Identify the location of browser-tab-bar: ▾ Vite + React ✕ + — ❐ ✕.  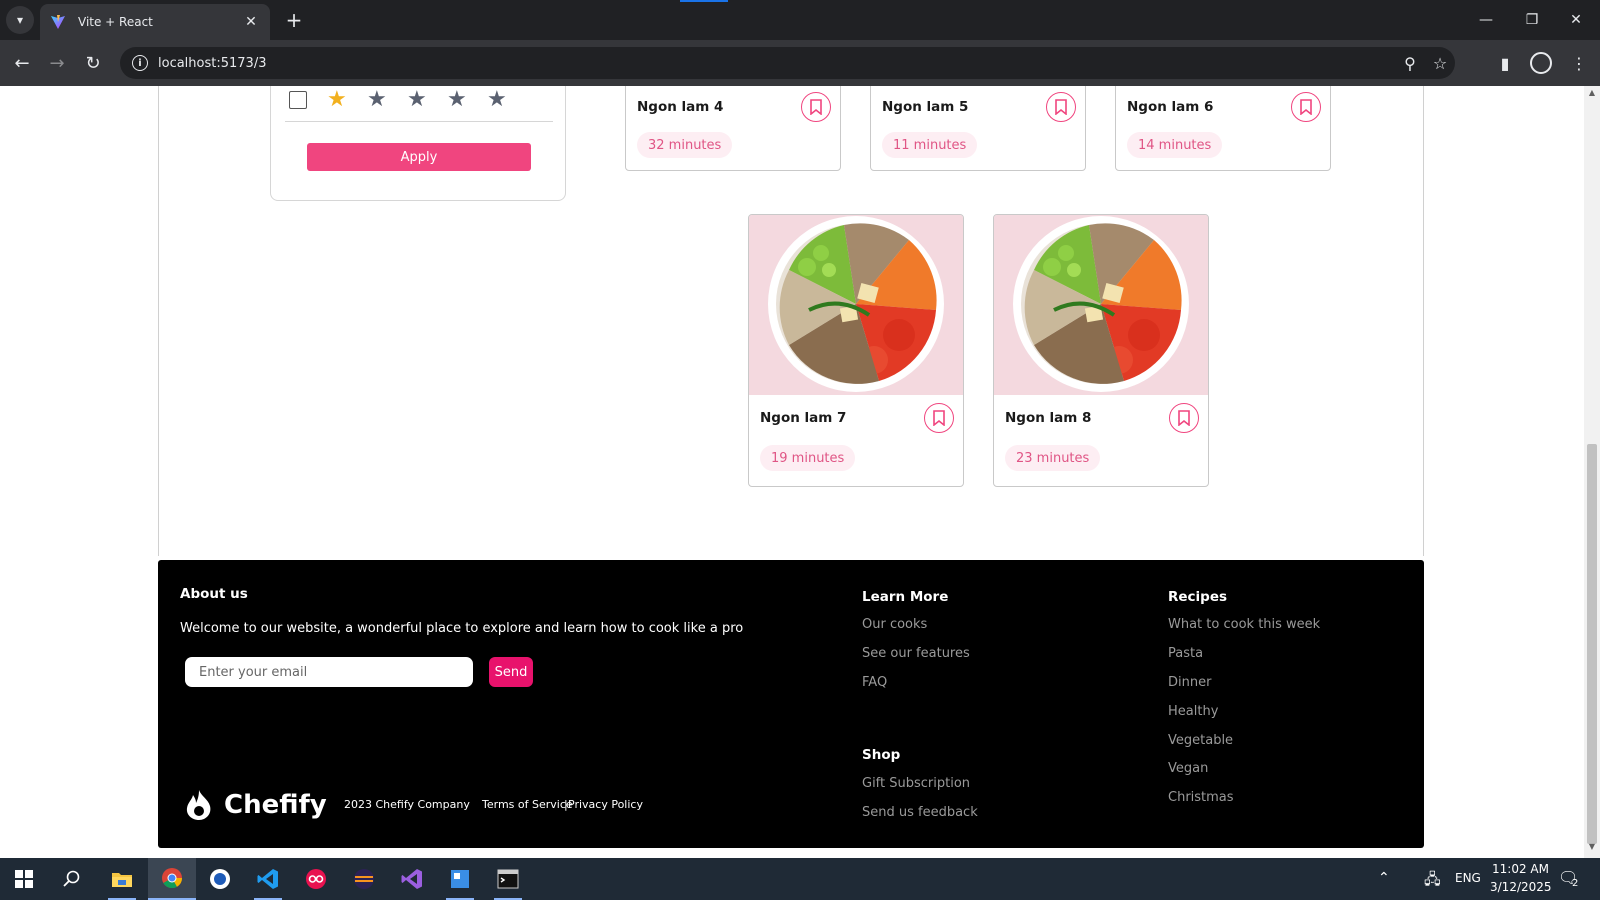
(800, 20).